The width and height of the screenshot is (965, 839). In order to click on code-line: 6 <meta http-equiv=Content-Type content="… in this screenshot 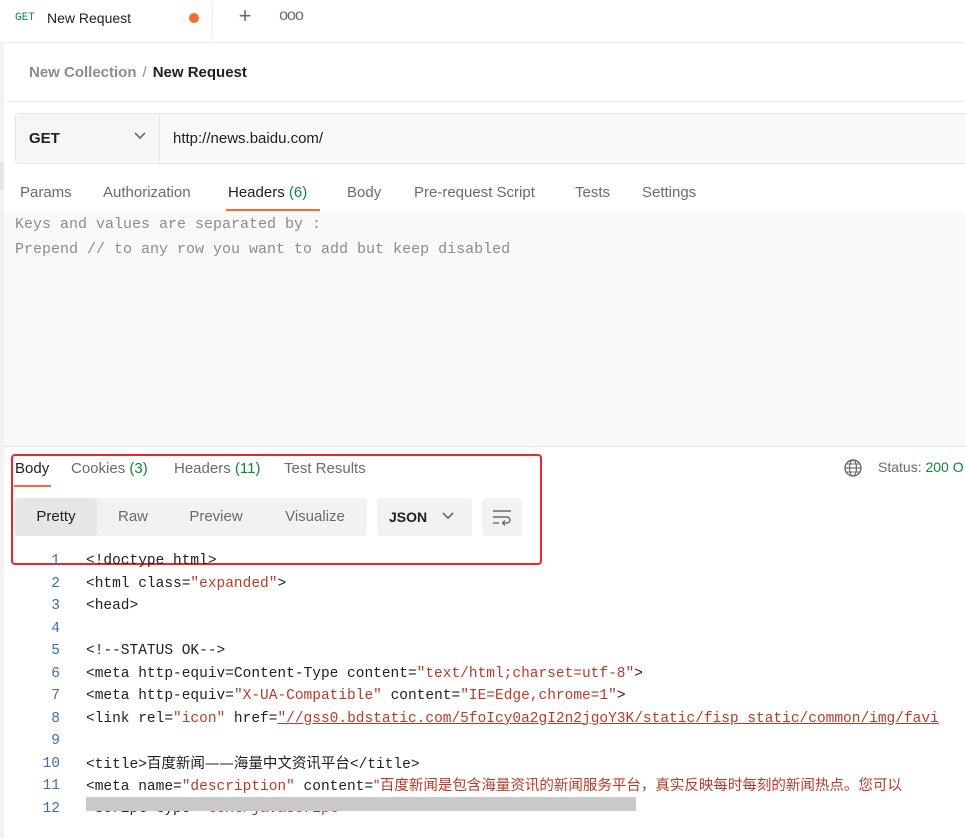, I will do `click(482, 674)`.